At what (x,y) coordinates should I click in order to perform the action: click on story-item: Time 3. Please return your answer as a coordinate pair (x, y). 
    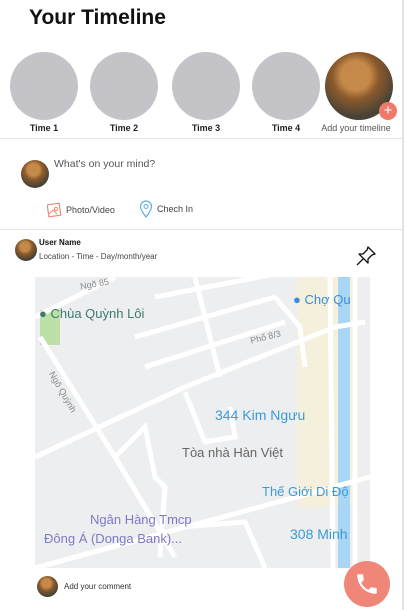
    Looking at the image, I should click on (206, 92).